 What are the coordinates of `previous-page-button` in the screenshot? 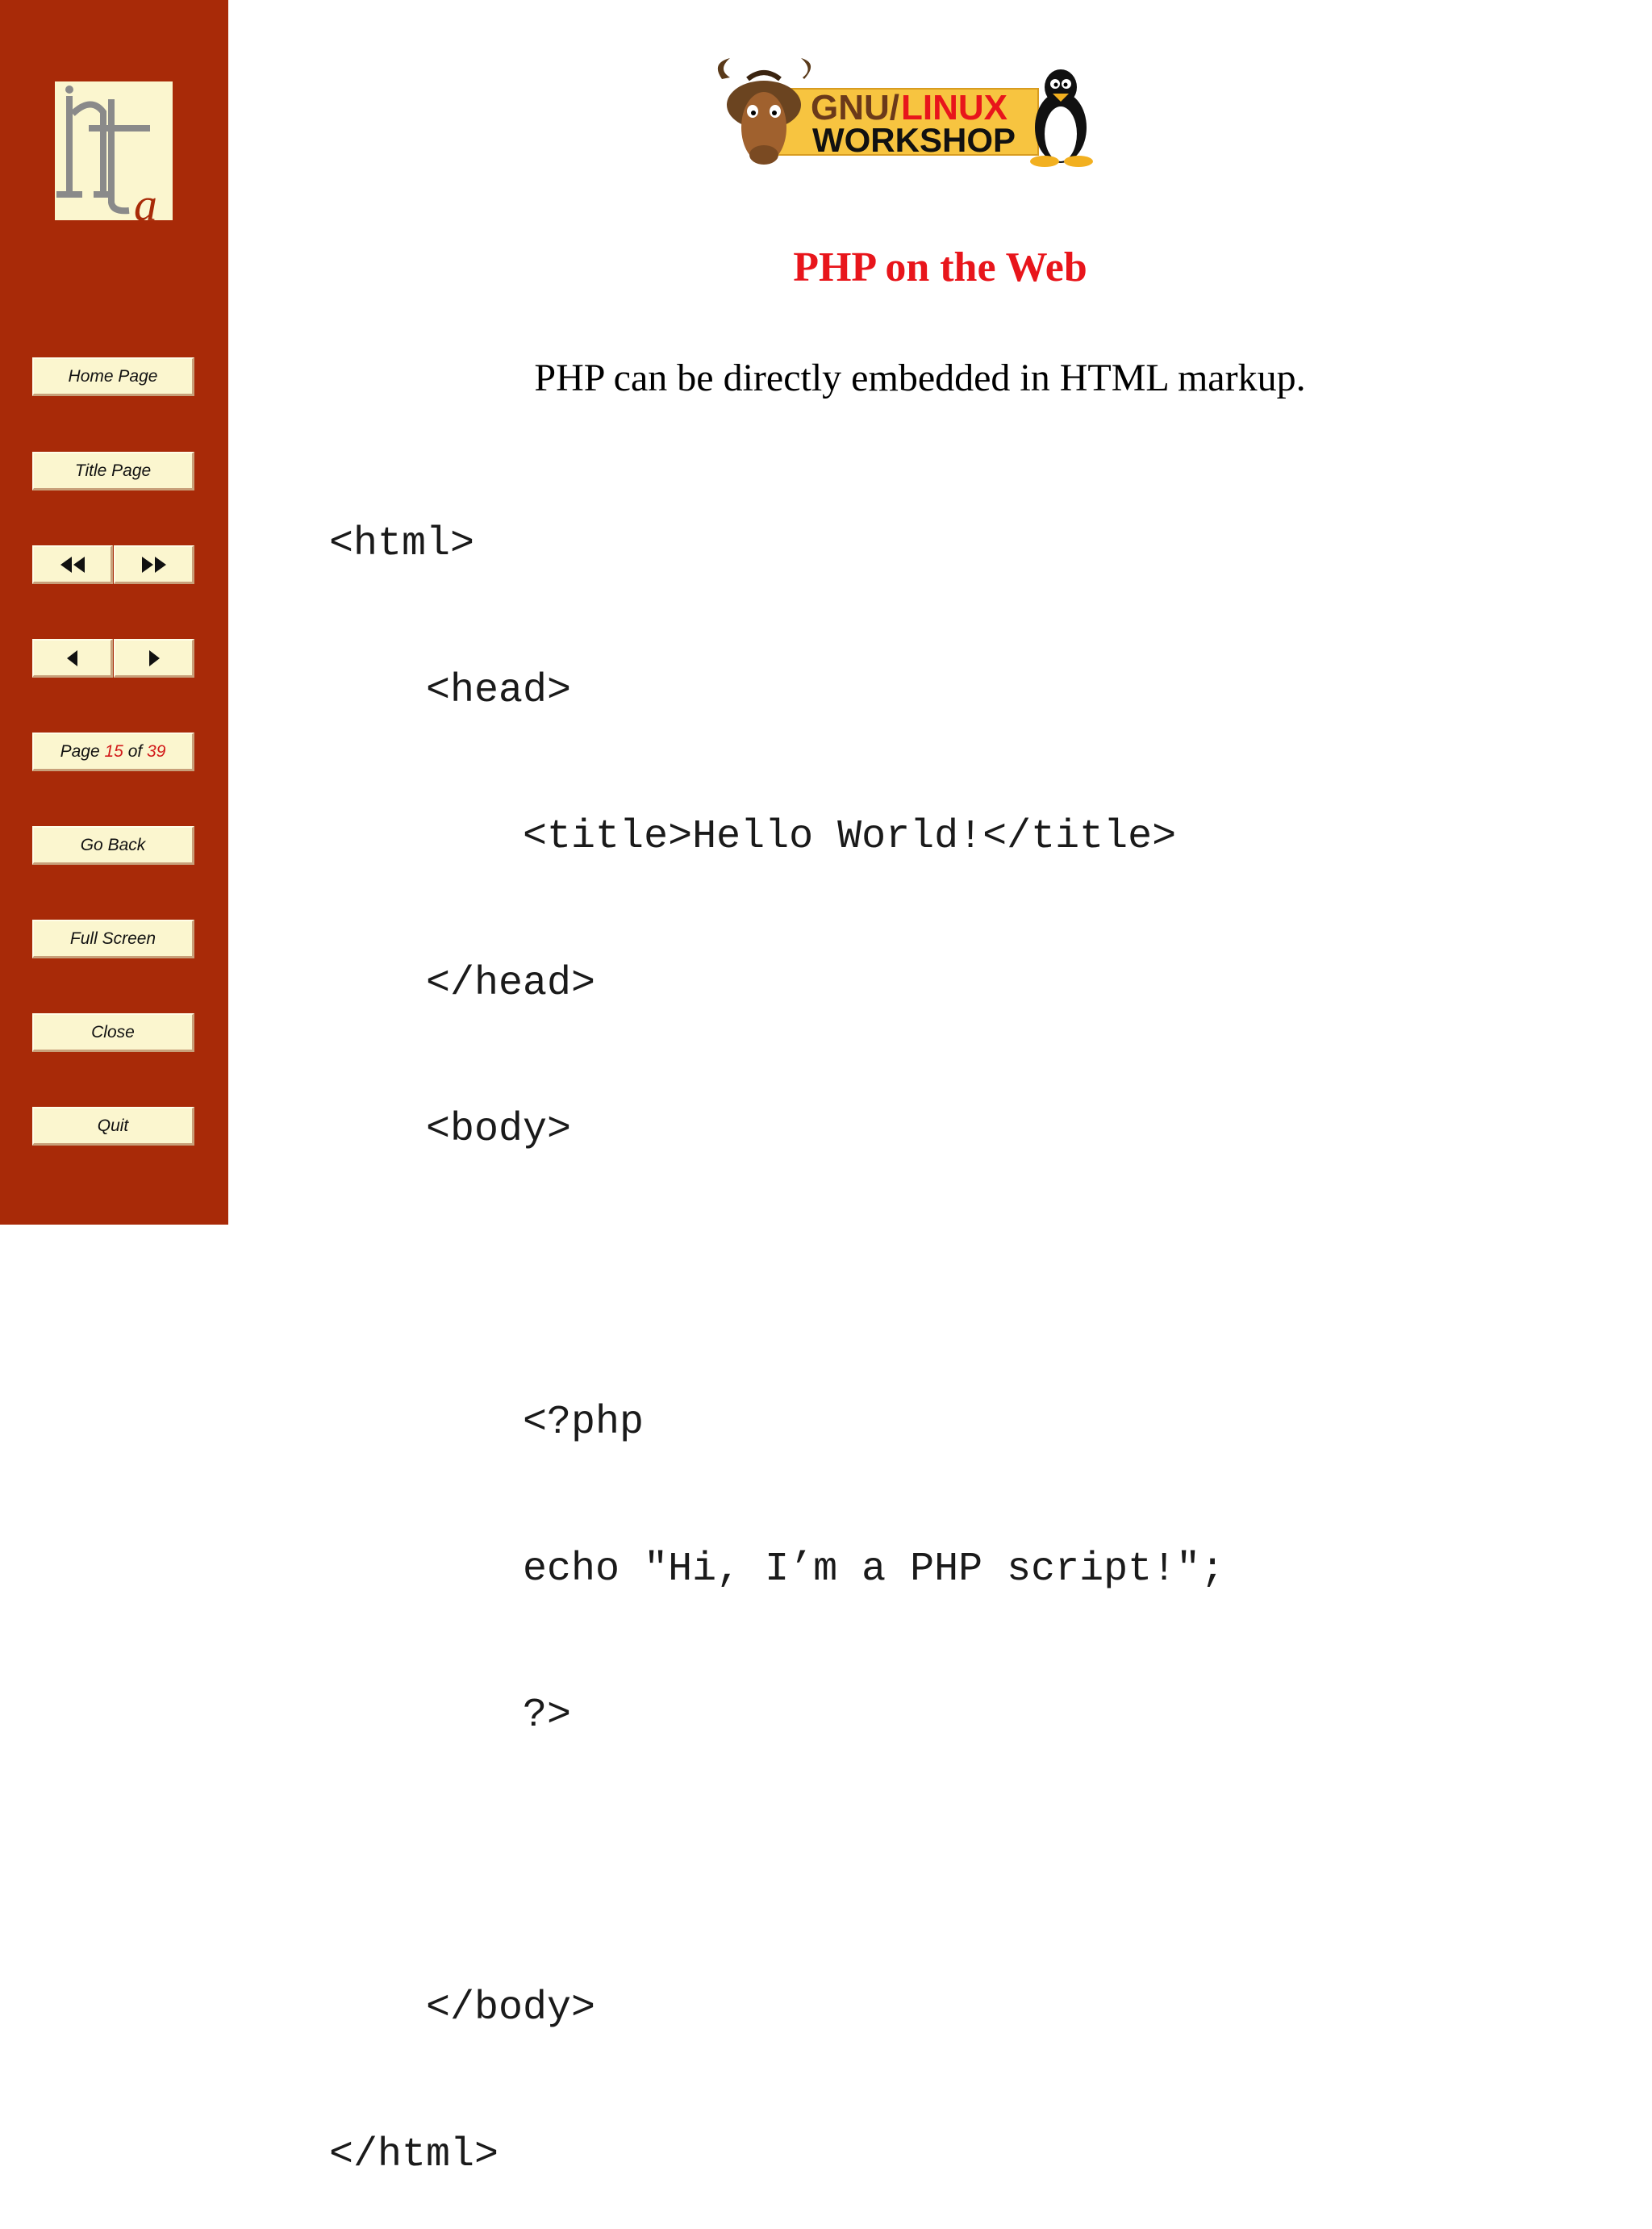 It's located at (72, 659).